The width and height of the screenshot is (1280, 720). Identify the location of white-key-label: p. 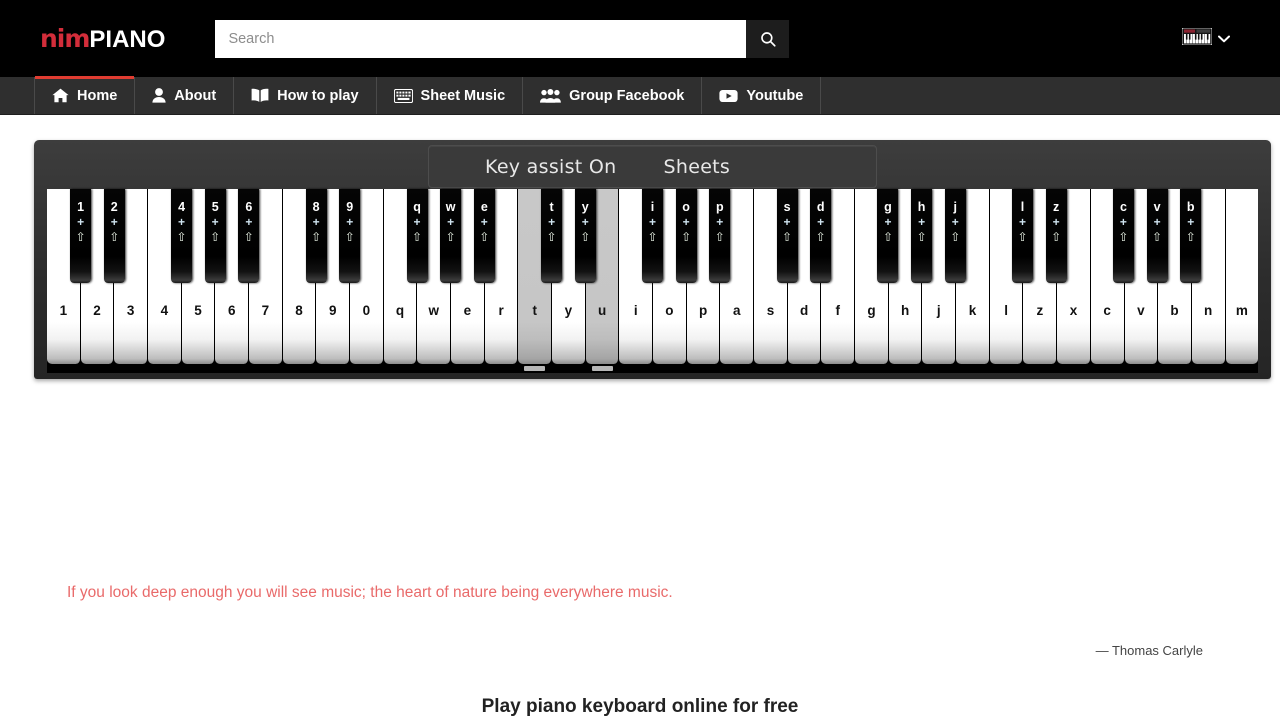
(703, 310).